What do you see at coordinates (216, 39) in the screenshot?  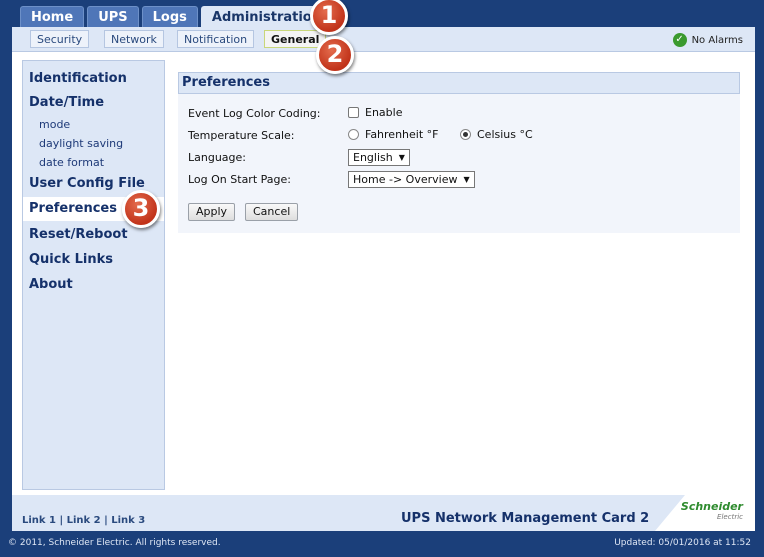 I see `subtab-notification: Notification` at bounding box center [216, 39].